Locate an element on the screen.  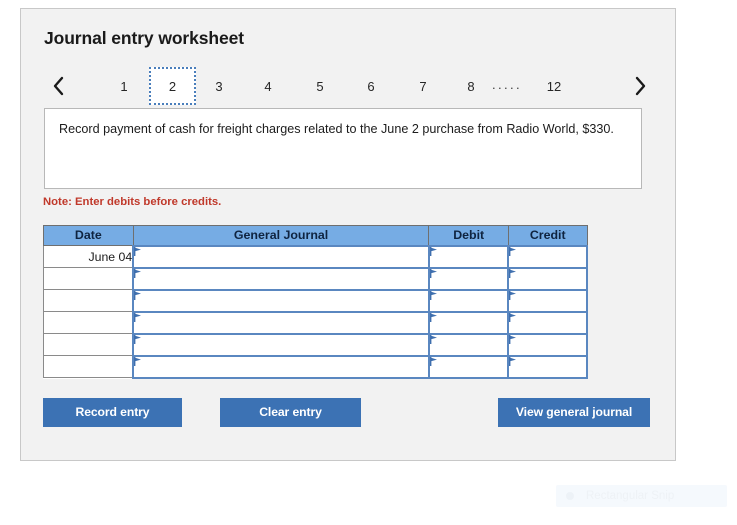
rectangular-snip-overlay: Rectangular Snip is located at coordinates (641, 496).